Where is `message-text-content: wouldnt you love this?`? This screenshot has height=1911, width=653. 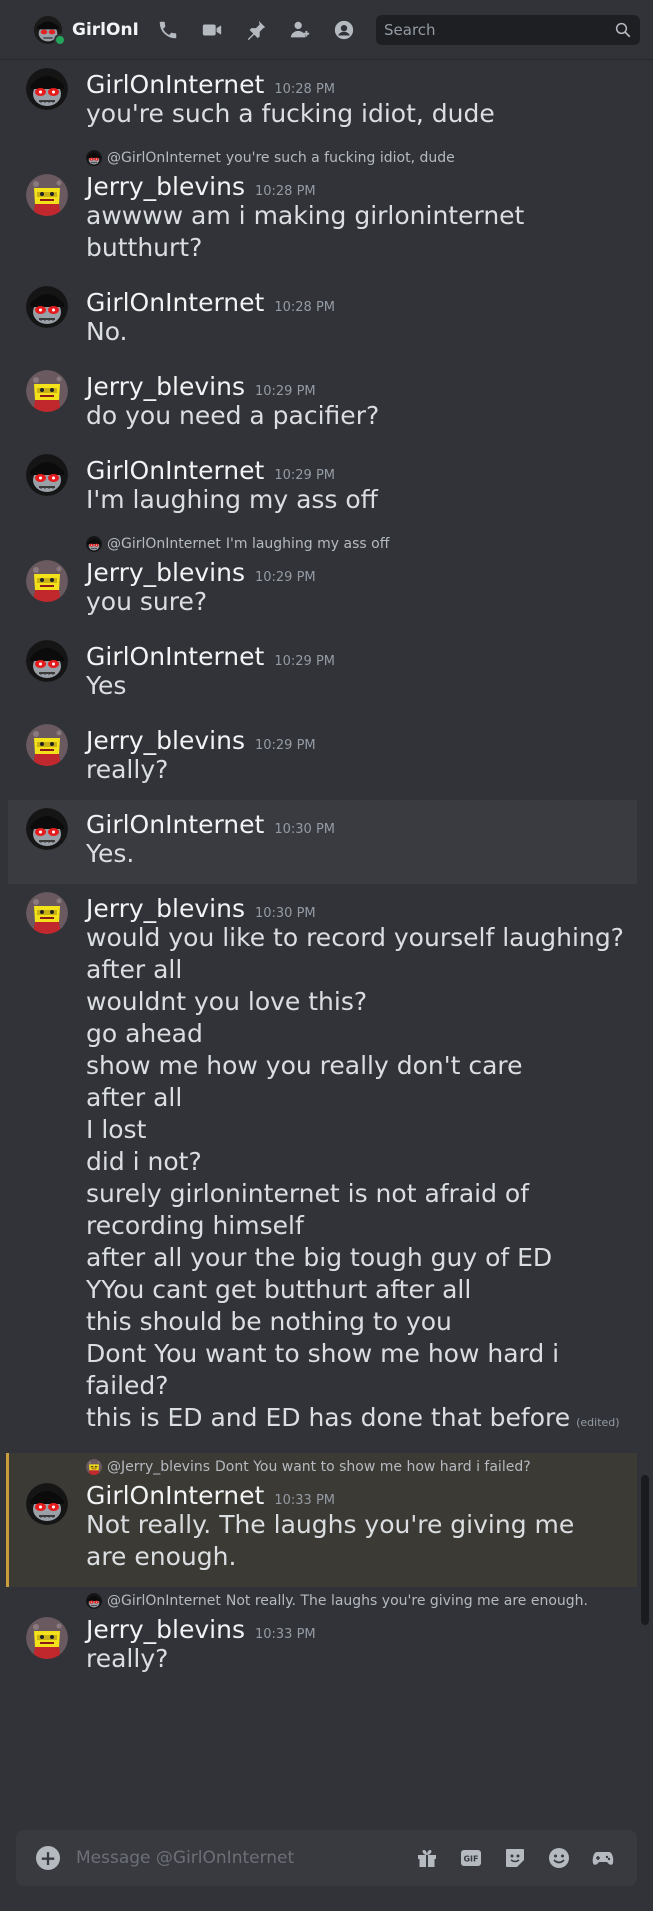 message-text-content: wouldnt you love this? is located at coordinates (227, 1001).